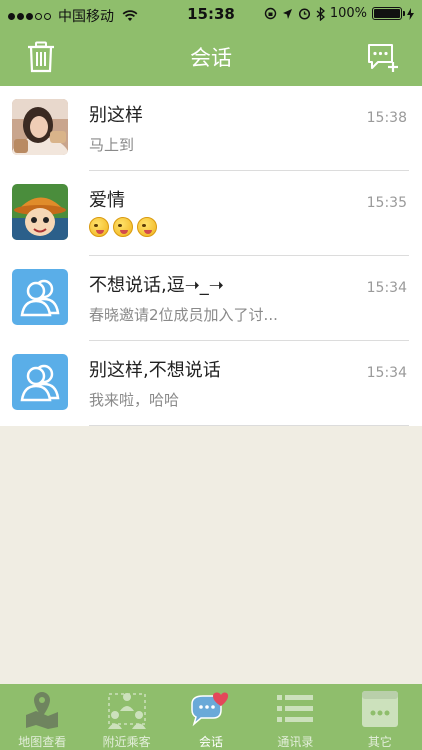 This screenshot has height=750, width=422. What do you see at coordinates (42, 709) in the screenshot?
I see `map-pin-icon` at bounding box center [42, 709].